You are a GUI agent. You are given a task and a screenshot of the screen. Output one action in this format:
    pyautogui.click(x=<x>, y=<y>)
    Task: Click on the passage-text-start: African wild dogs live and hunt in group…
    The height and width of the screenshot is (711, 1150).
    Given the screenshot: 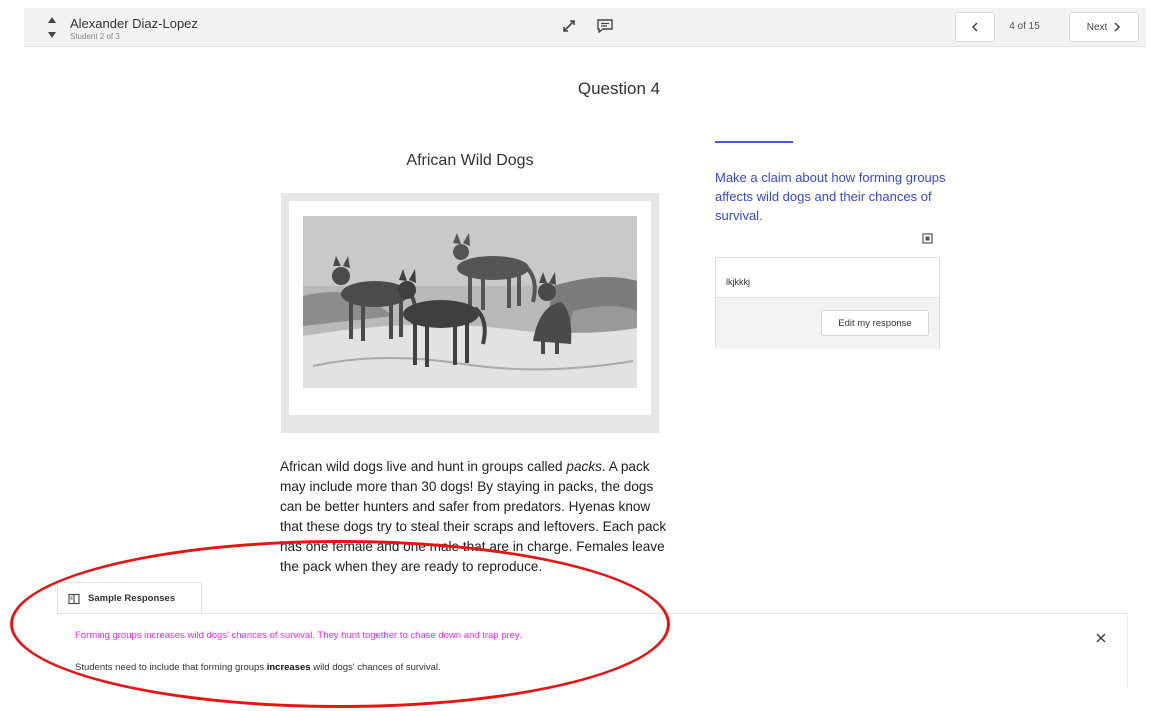 What is the action you would take?
    pyautogui.click(x=423, y=466)
    